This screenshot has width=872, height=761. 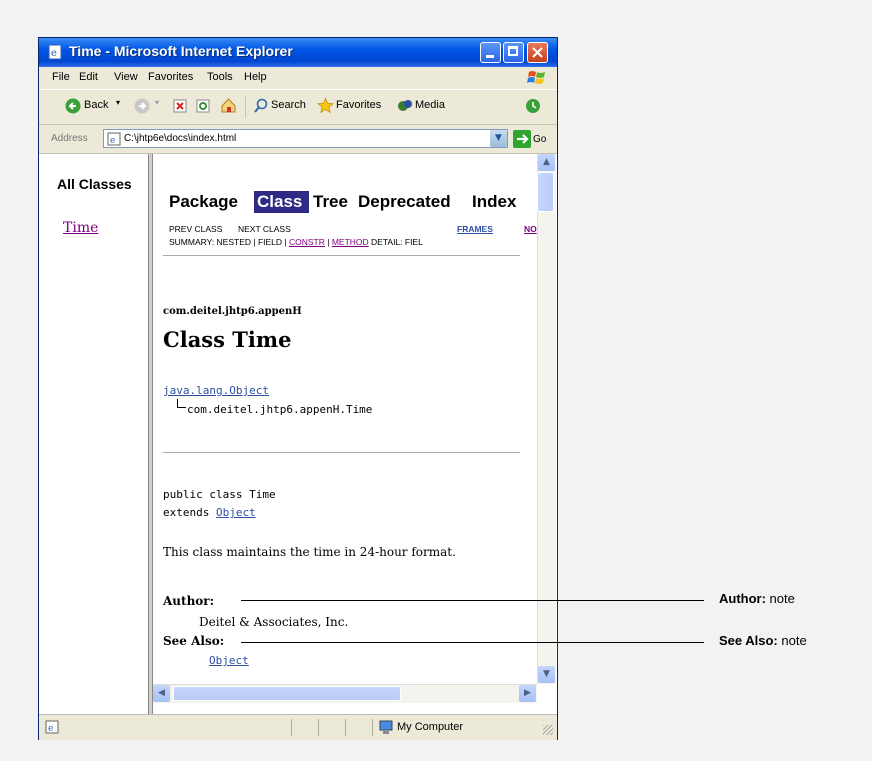 What do you see at coordinates (96, 105) in the screenshot?
I see `back-button: Back` at bounding box center [96, 105].